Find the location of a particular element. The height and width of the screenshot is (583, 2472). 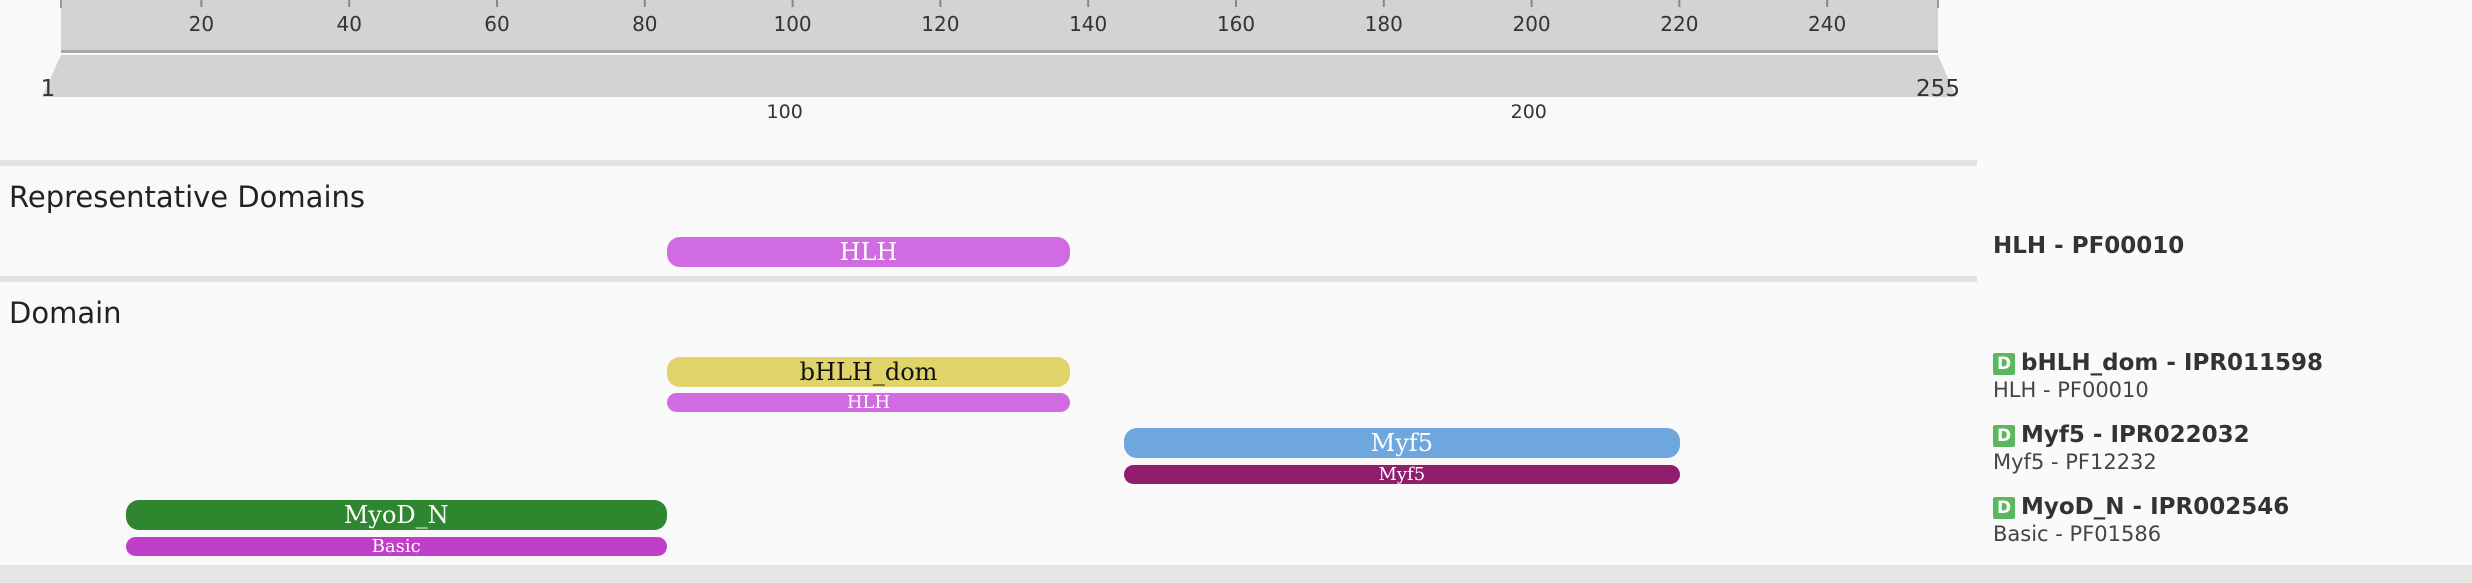

legend-hlh: HLH - PF00010 is located at coordinates (2088, 246).